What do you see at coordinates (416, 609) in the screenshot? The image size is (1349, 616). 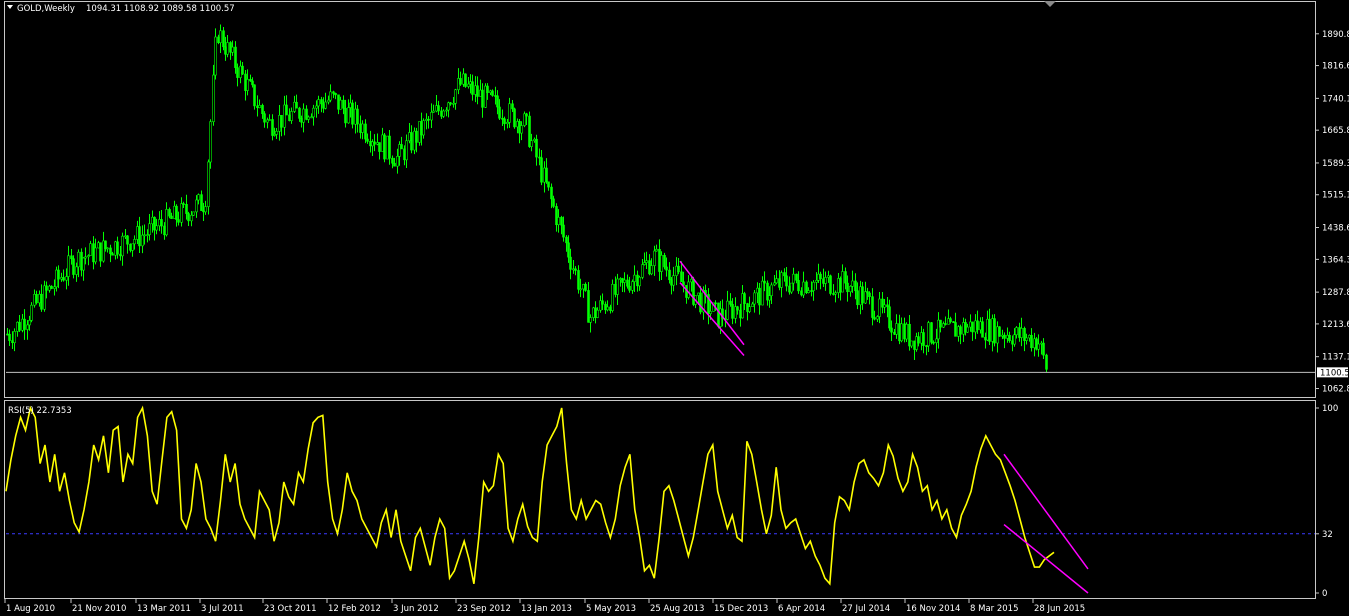 I see `time-axis-label: 3 Jun 2012` at bounding box center [416, 609].